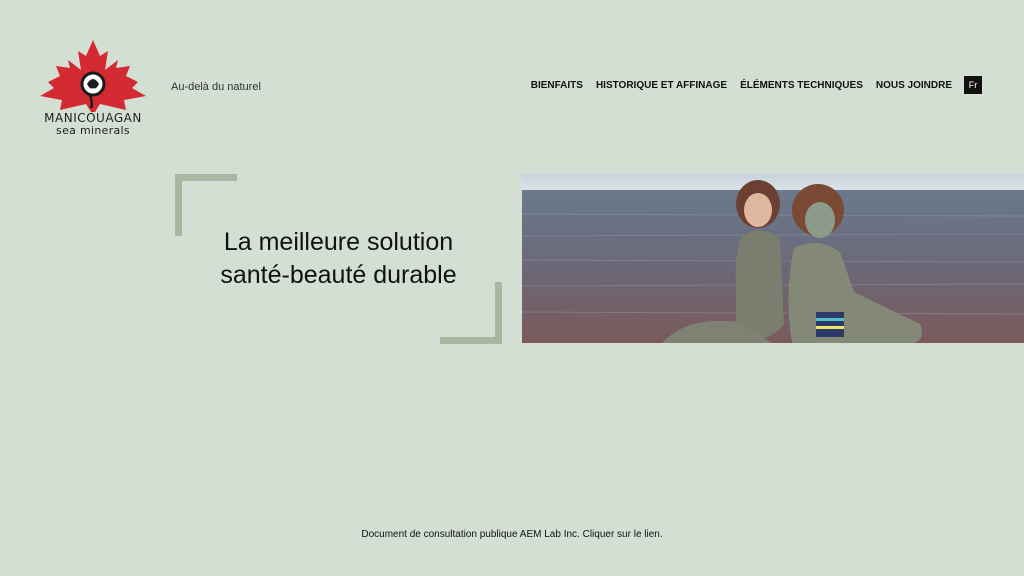 The height and width of the screenshot is (576, 1024). I want to click on brand-logo: MANICOUAGAN sea minerals, so click(93, 90).